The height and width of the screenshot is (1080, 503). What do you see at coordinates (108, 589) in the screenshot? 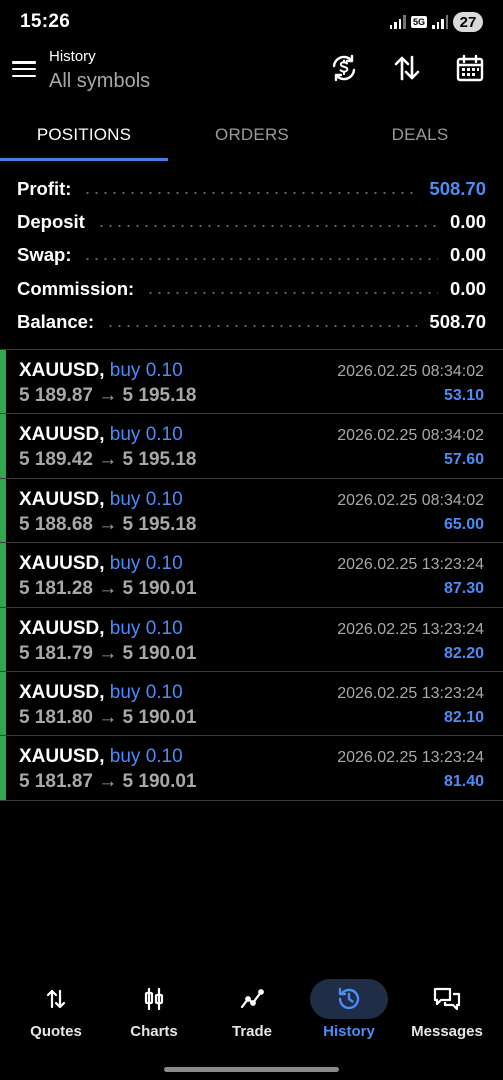
I see `position-prices: 5 181.28 → 5 190.01` at bounding box center [108, 589].